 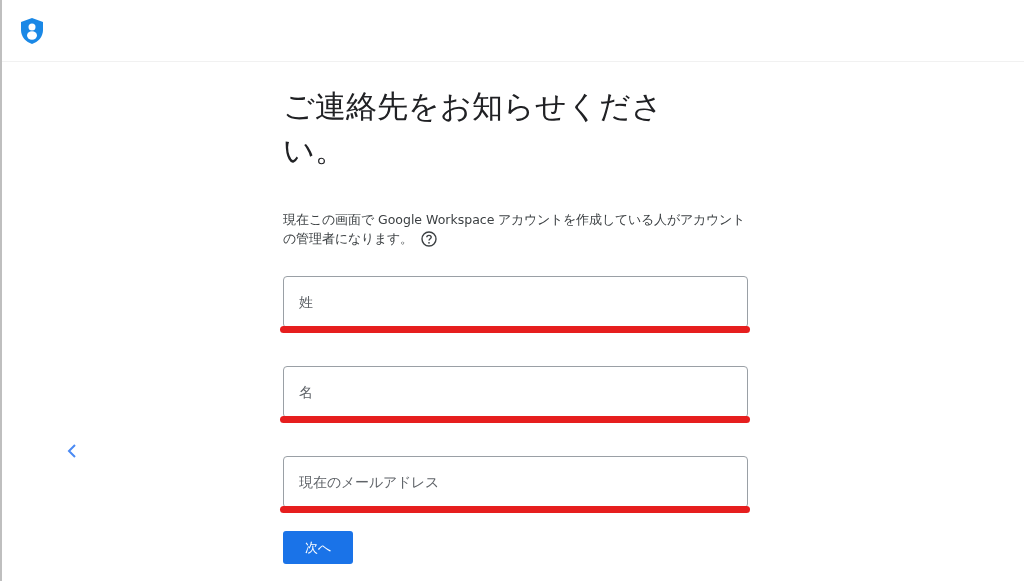 I want to click on page-title: ご連絡先をお知らせください。, so click(x=473, y=128).